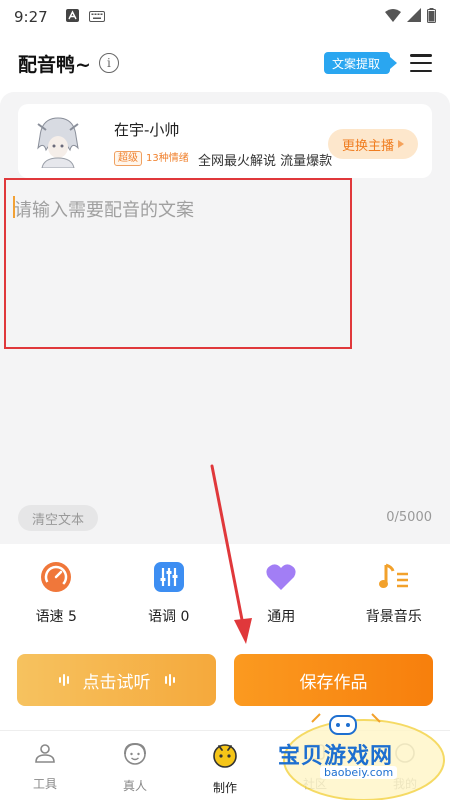 The image size is (450, 800). Describe the element at coordinates (414, 17) in the screenshot. I see `signal-icon` at that location.